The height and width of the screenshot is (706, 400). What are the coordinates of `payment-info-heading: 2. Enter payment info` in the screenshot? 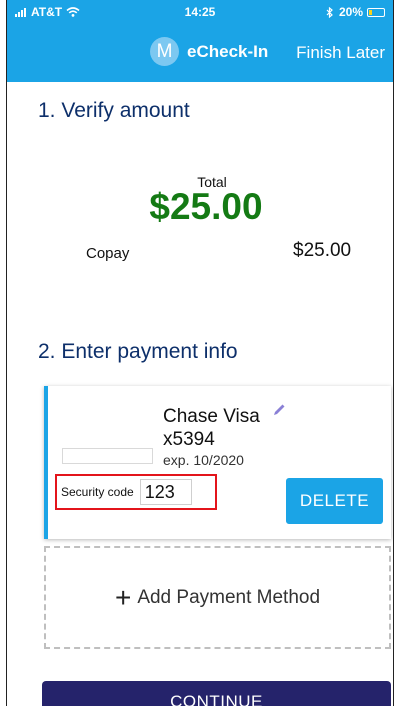 It's located at (138, 351).